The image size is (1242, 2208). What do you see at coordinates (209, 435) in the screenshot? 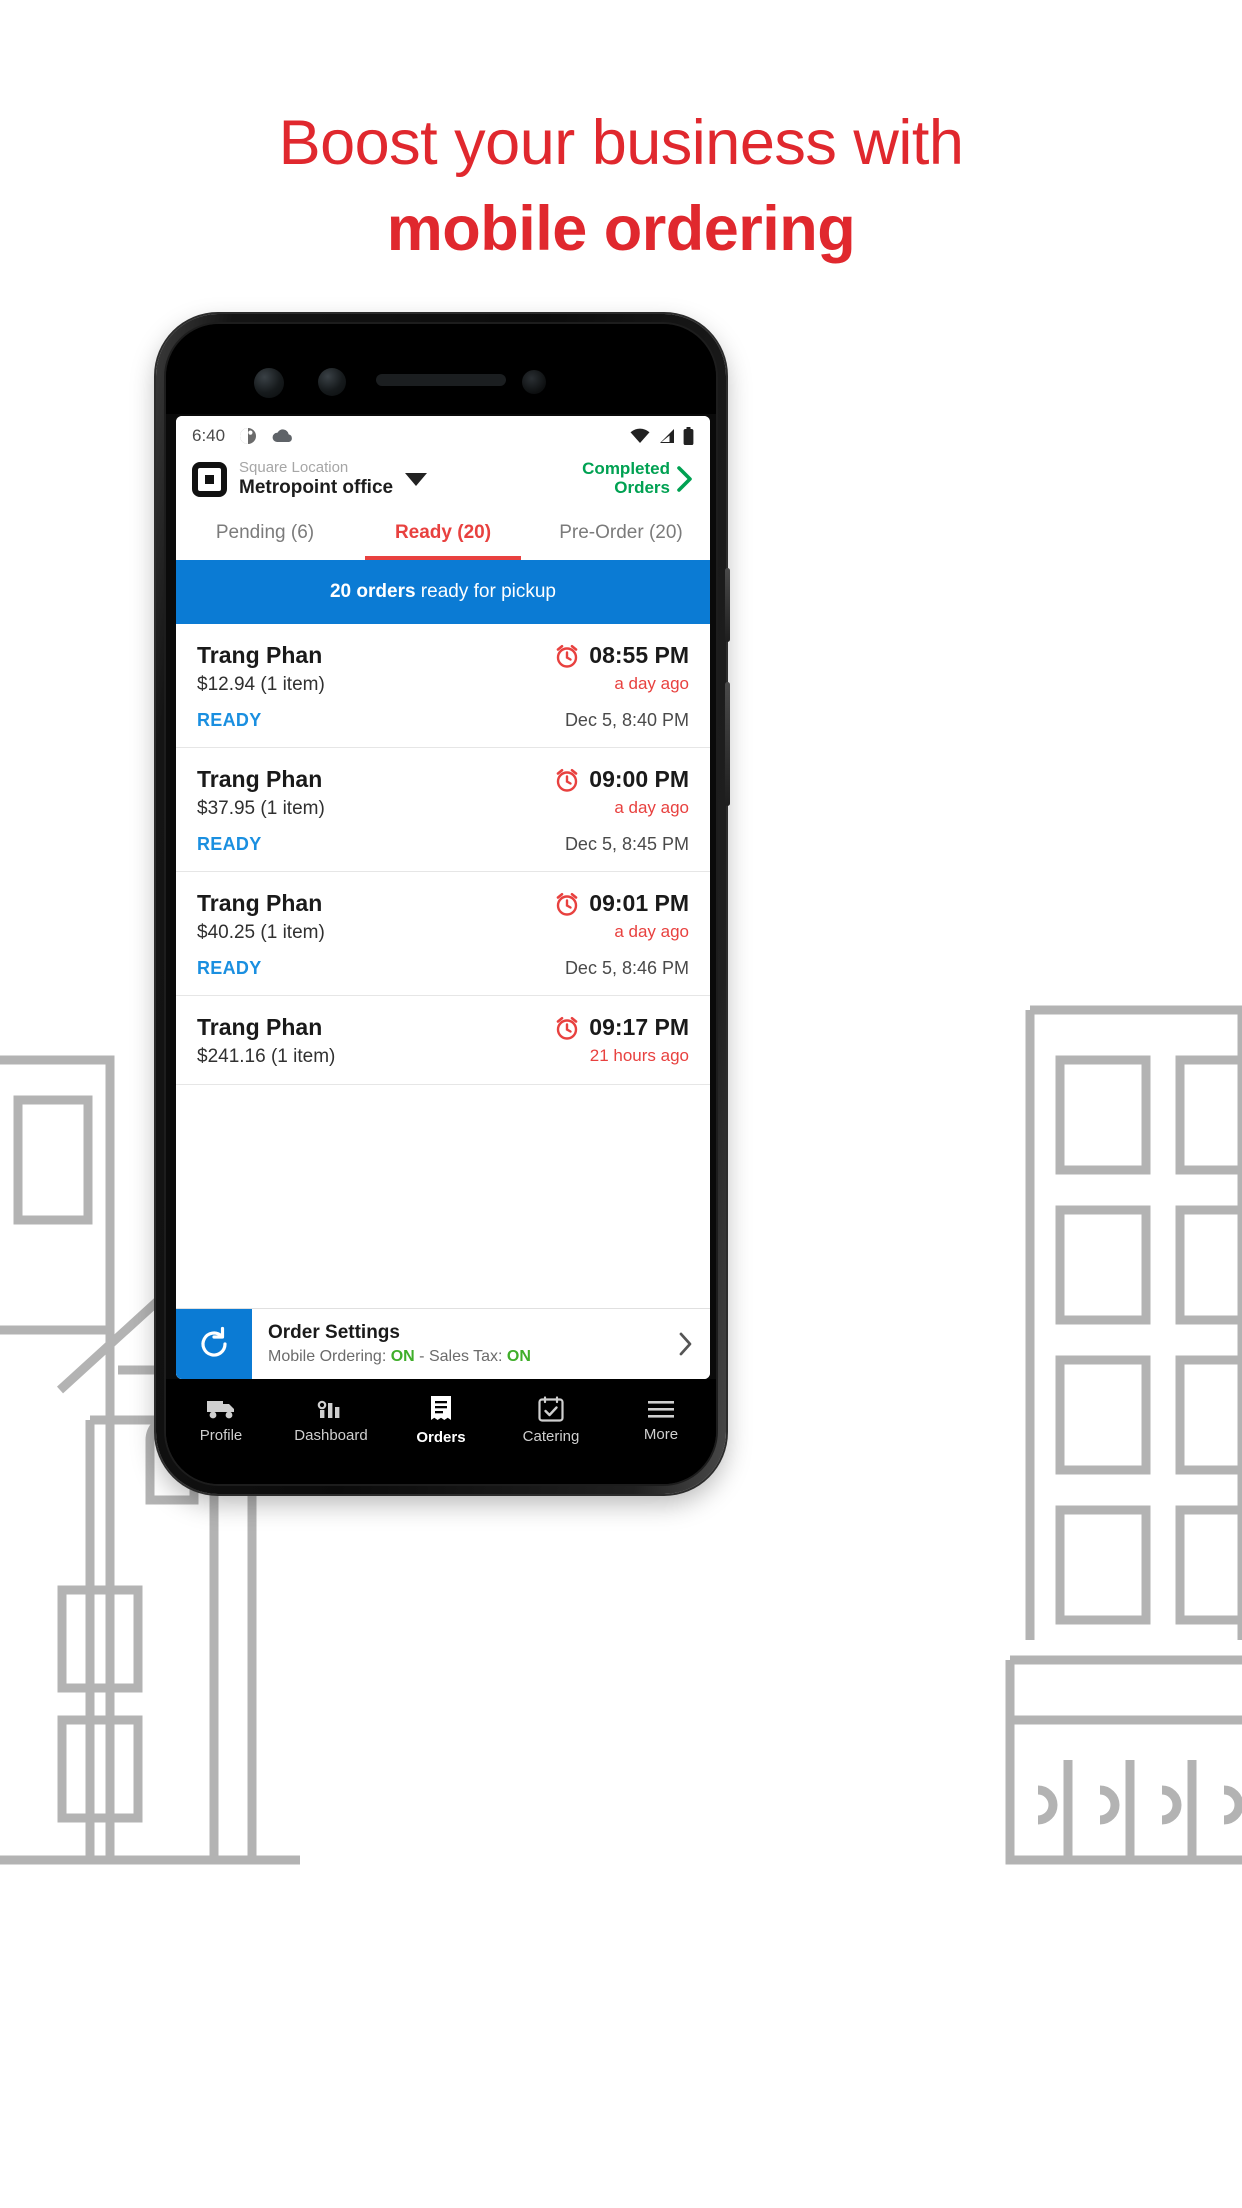
I see `status-bar-time: 6:40` at bounding box center [209, 435].